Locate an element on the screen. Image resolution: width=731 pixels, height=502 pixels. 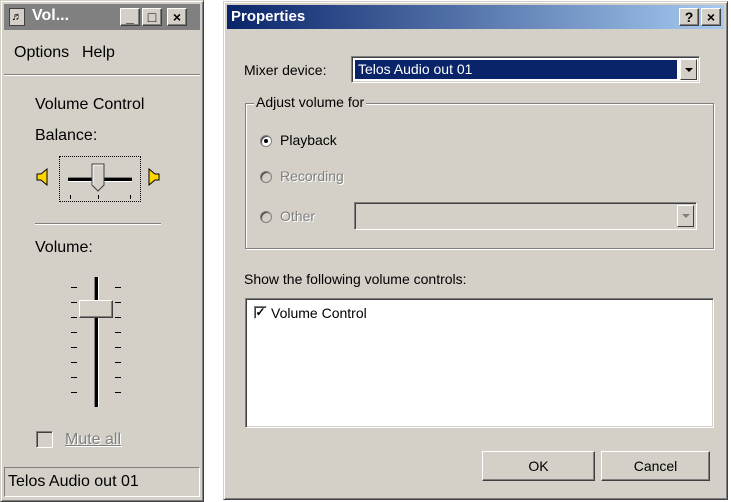
volume-track is located at coordinates (96, 342).